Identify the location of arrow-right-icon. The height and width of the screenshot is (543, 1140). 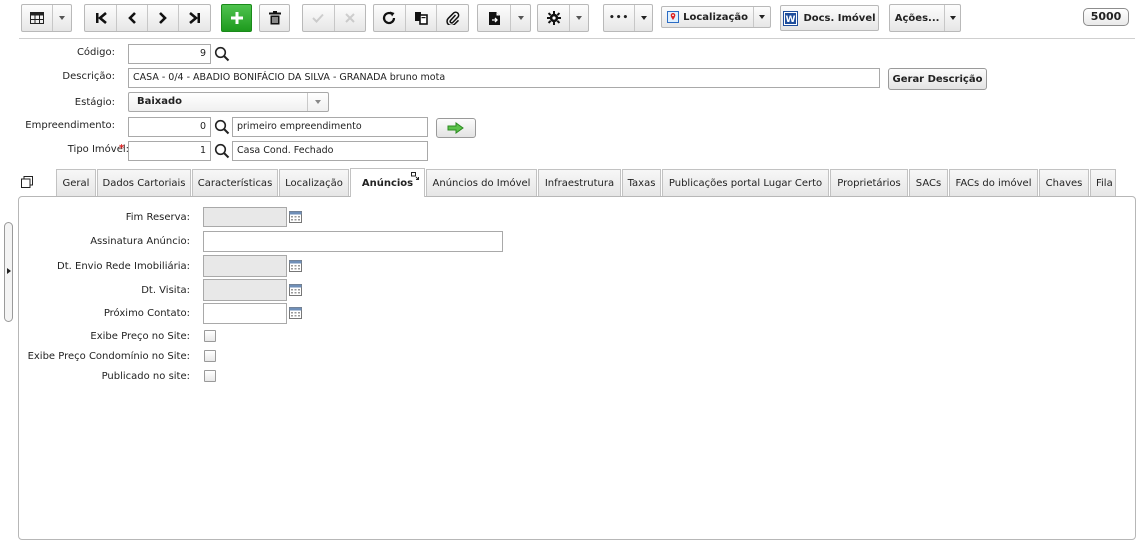
(455, 128).